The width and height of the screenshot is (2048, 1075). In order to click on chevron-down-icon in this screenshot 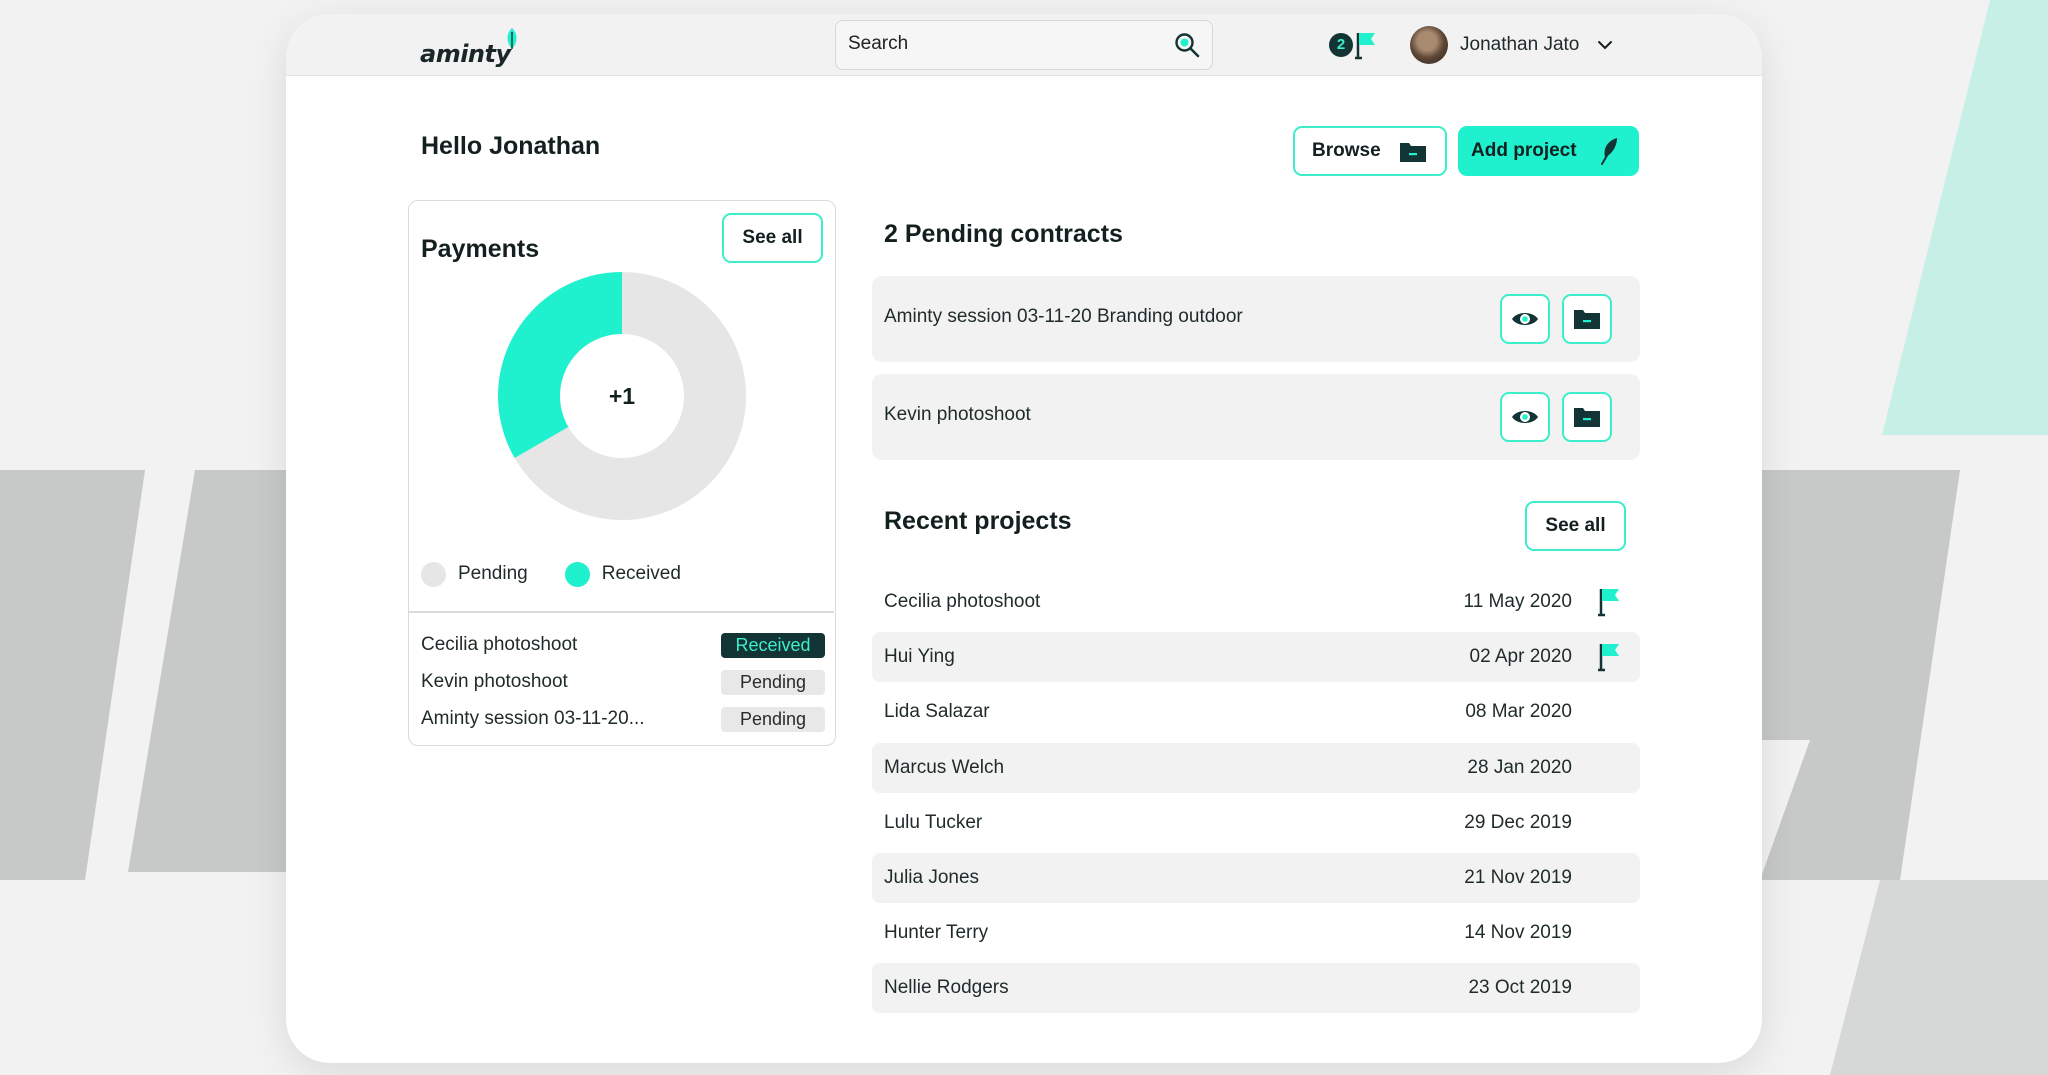, I will do `click(1605, 45)`.